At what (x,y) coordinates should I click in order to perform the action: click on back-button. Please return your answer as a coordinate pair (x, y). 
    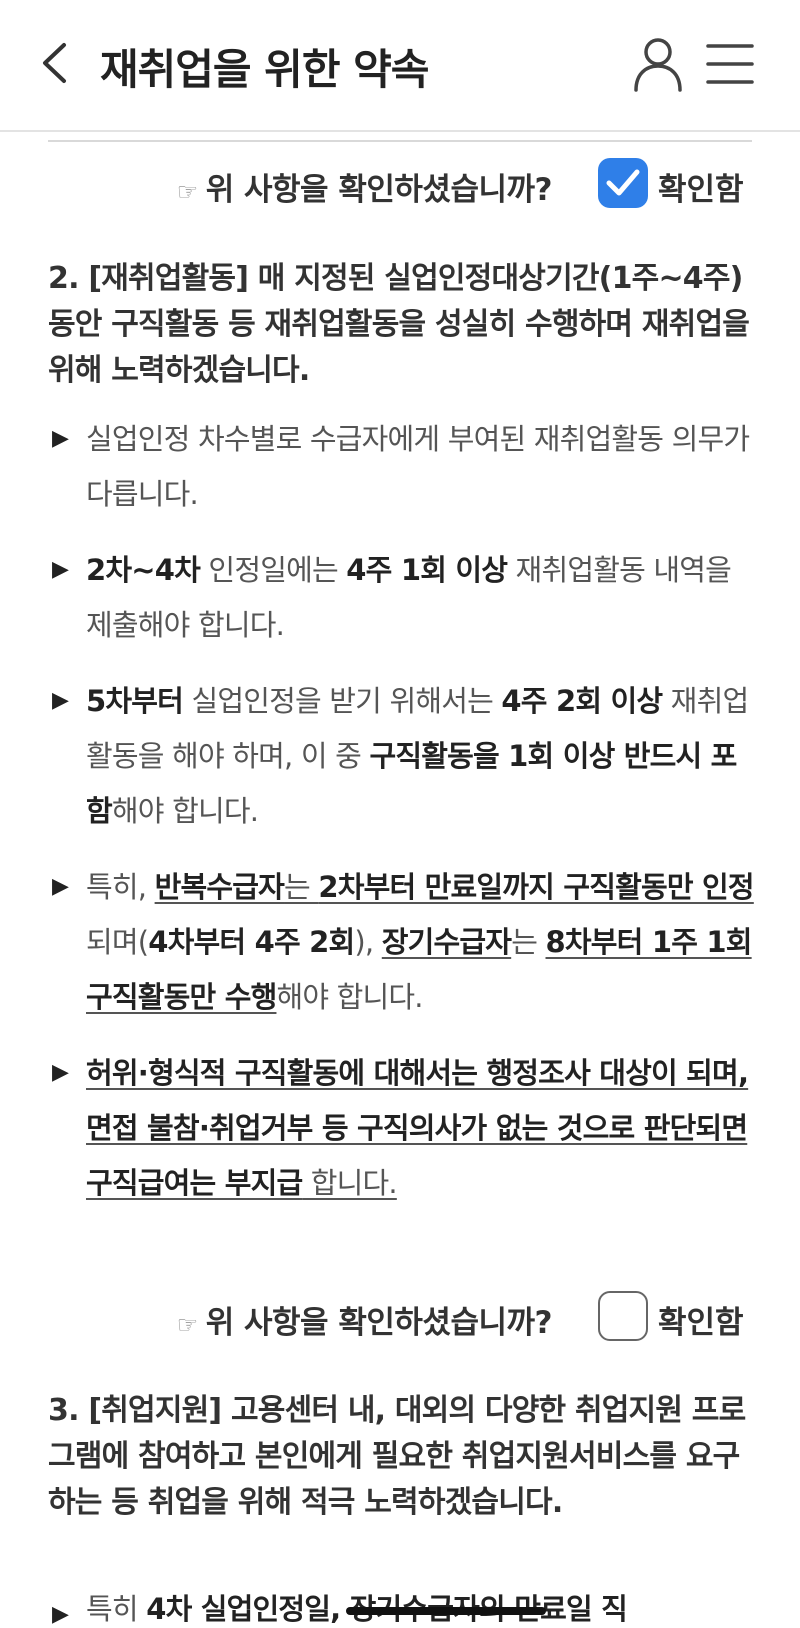
    Looking at the image, I should click on (54, 63).